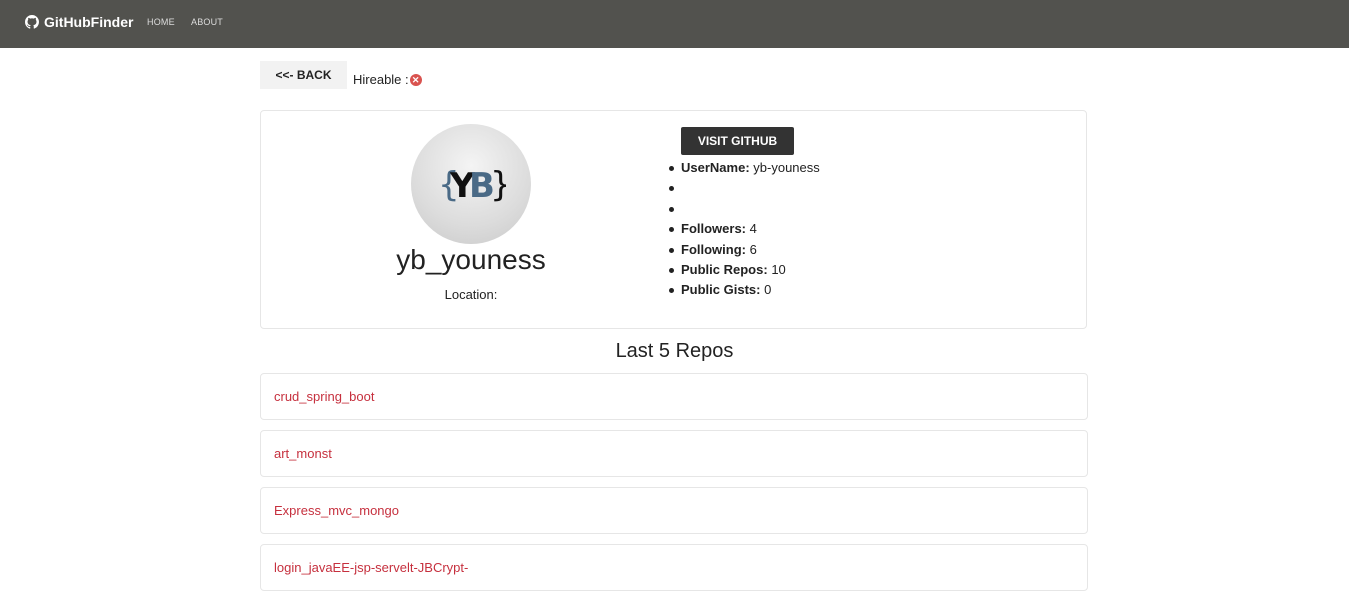 The height and width of the screenshot is (595, 1349). I want to click on nav-about-link: ABOUT, so click(207, 22).